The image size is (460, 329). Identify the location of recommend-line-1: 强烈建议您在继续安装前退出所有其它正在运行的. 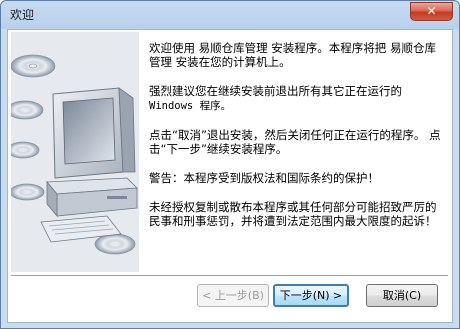
(275, 91).